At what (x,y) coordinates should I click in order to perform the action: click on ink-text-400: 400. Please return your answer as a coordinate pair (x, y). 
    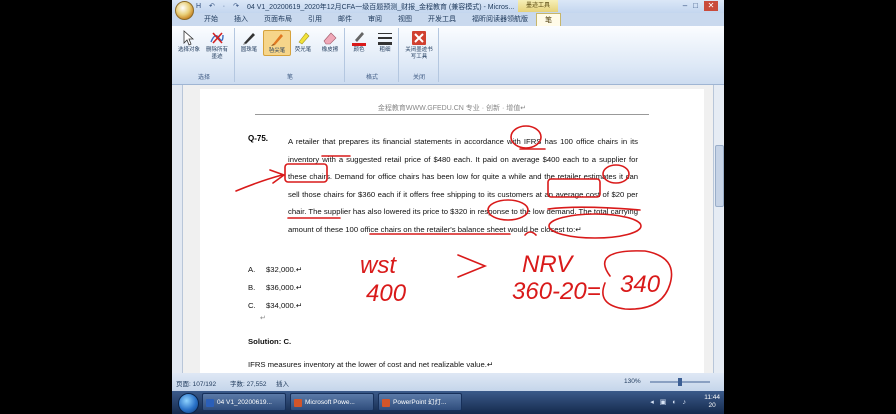
    Looking at the image, I should click on (386, 293).